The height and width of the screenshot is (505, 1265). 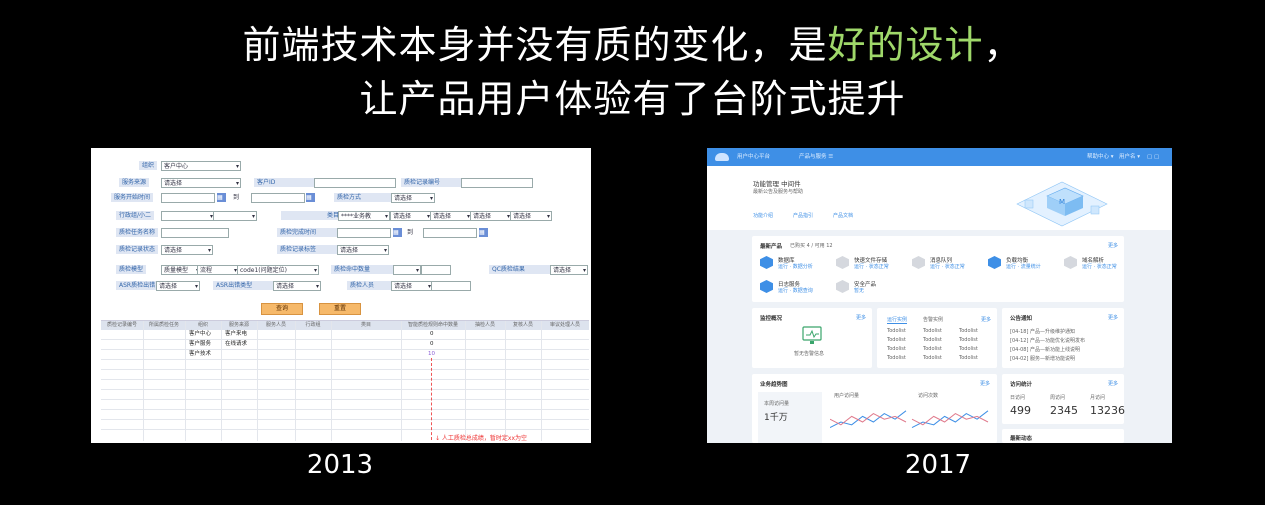 What do you see at coordinates (407, 270) in the screenshot?
I see `old-select-hit-op` at bounding box center [407, 270].